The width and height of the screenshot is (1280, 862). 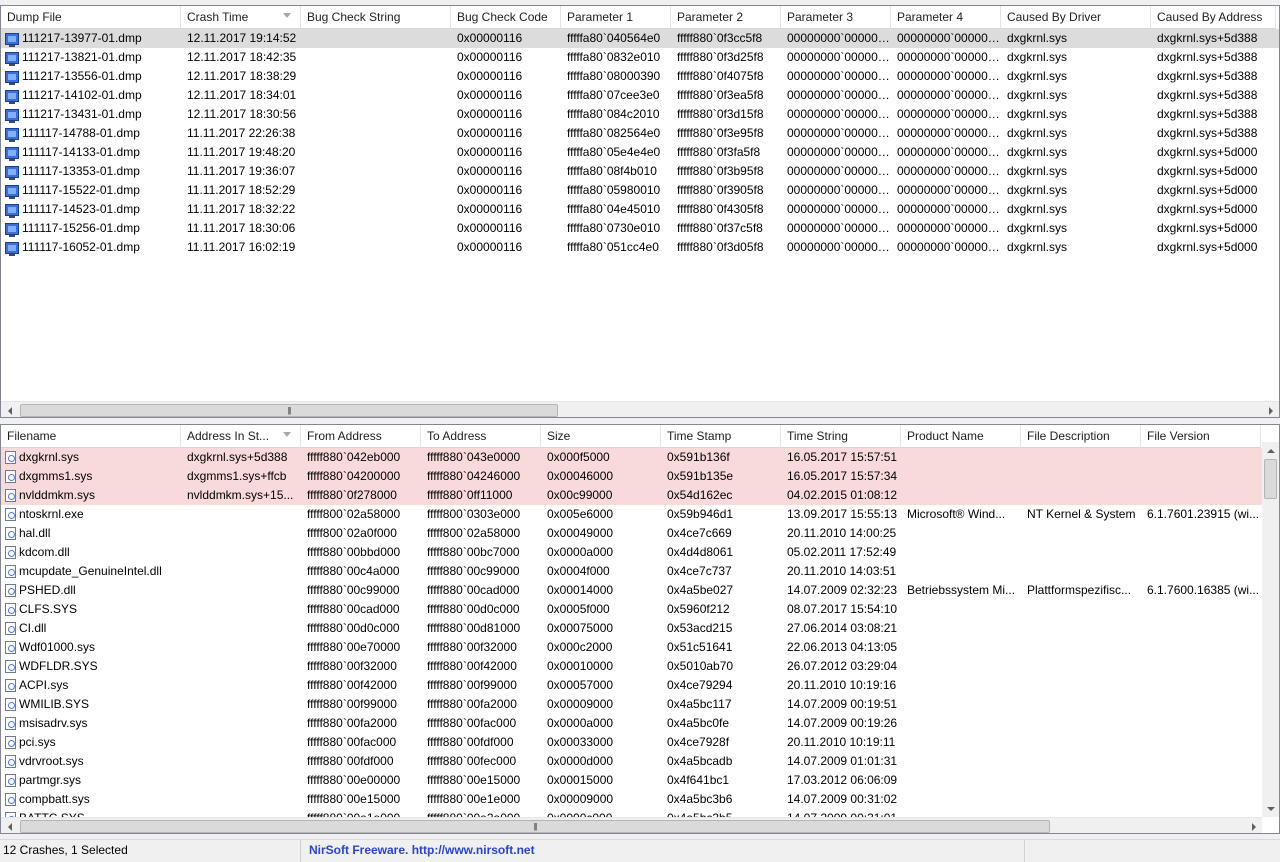 What do you see at coordinates (376, 17) in the screenshot?
I see `column-header-bug-check-string: Bug Check String` at bounding box center [376, 17].